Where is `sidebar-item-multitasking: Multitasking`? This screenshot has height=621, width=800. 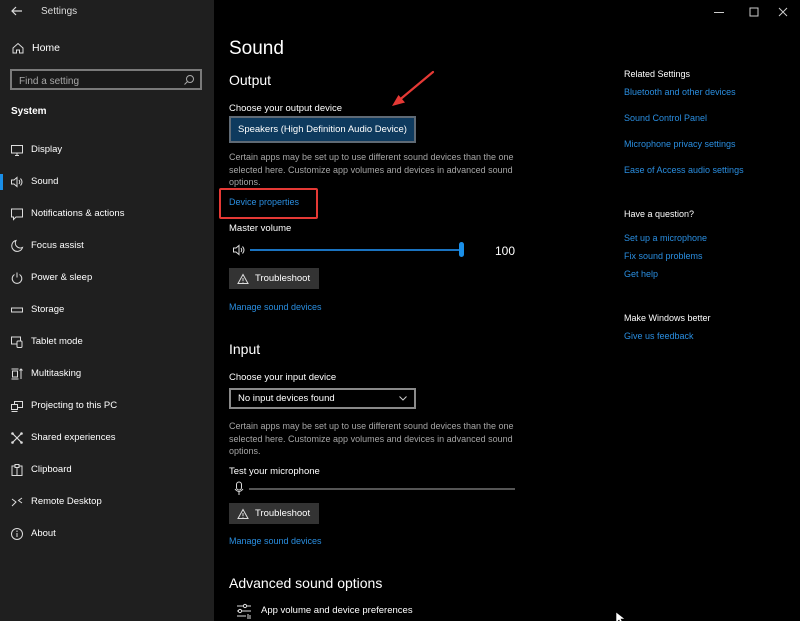 sidebar-item-multitasking: Multitasking is located at coordinates (107, 374).